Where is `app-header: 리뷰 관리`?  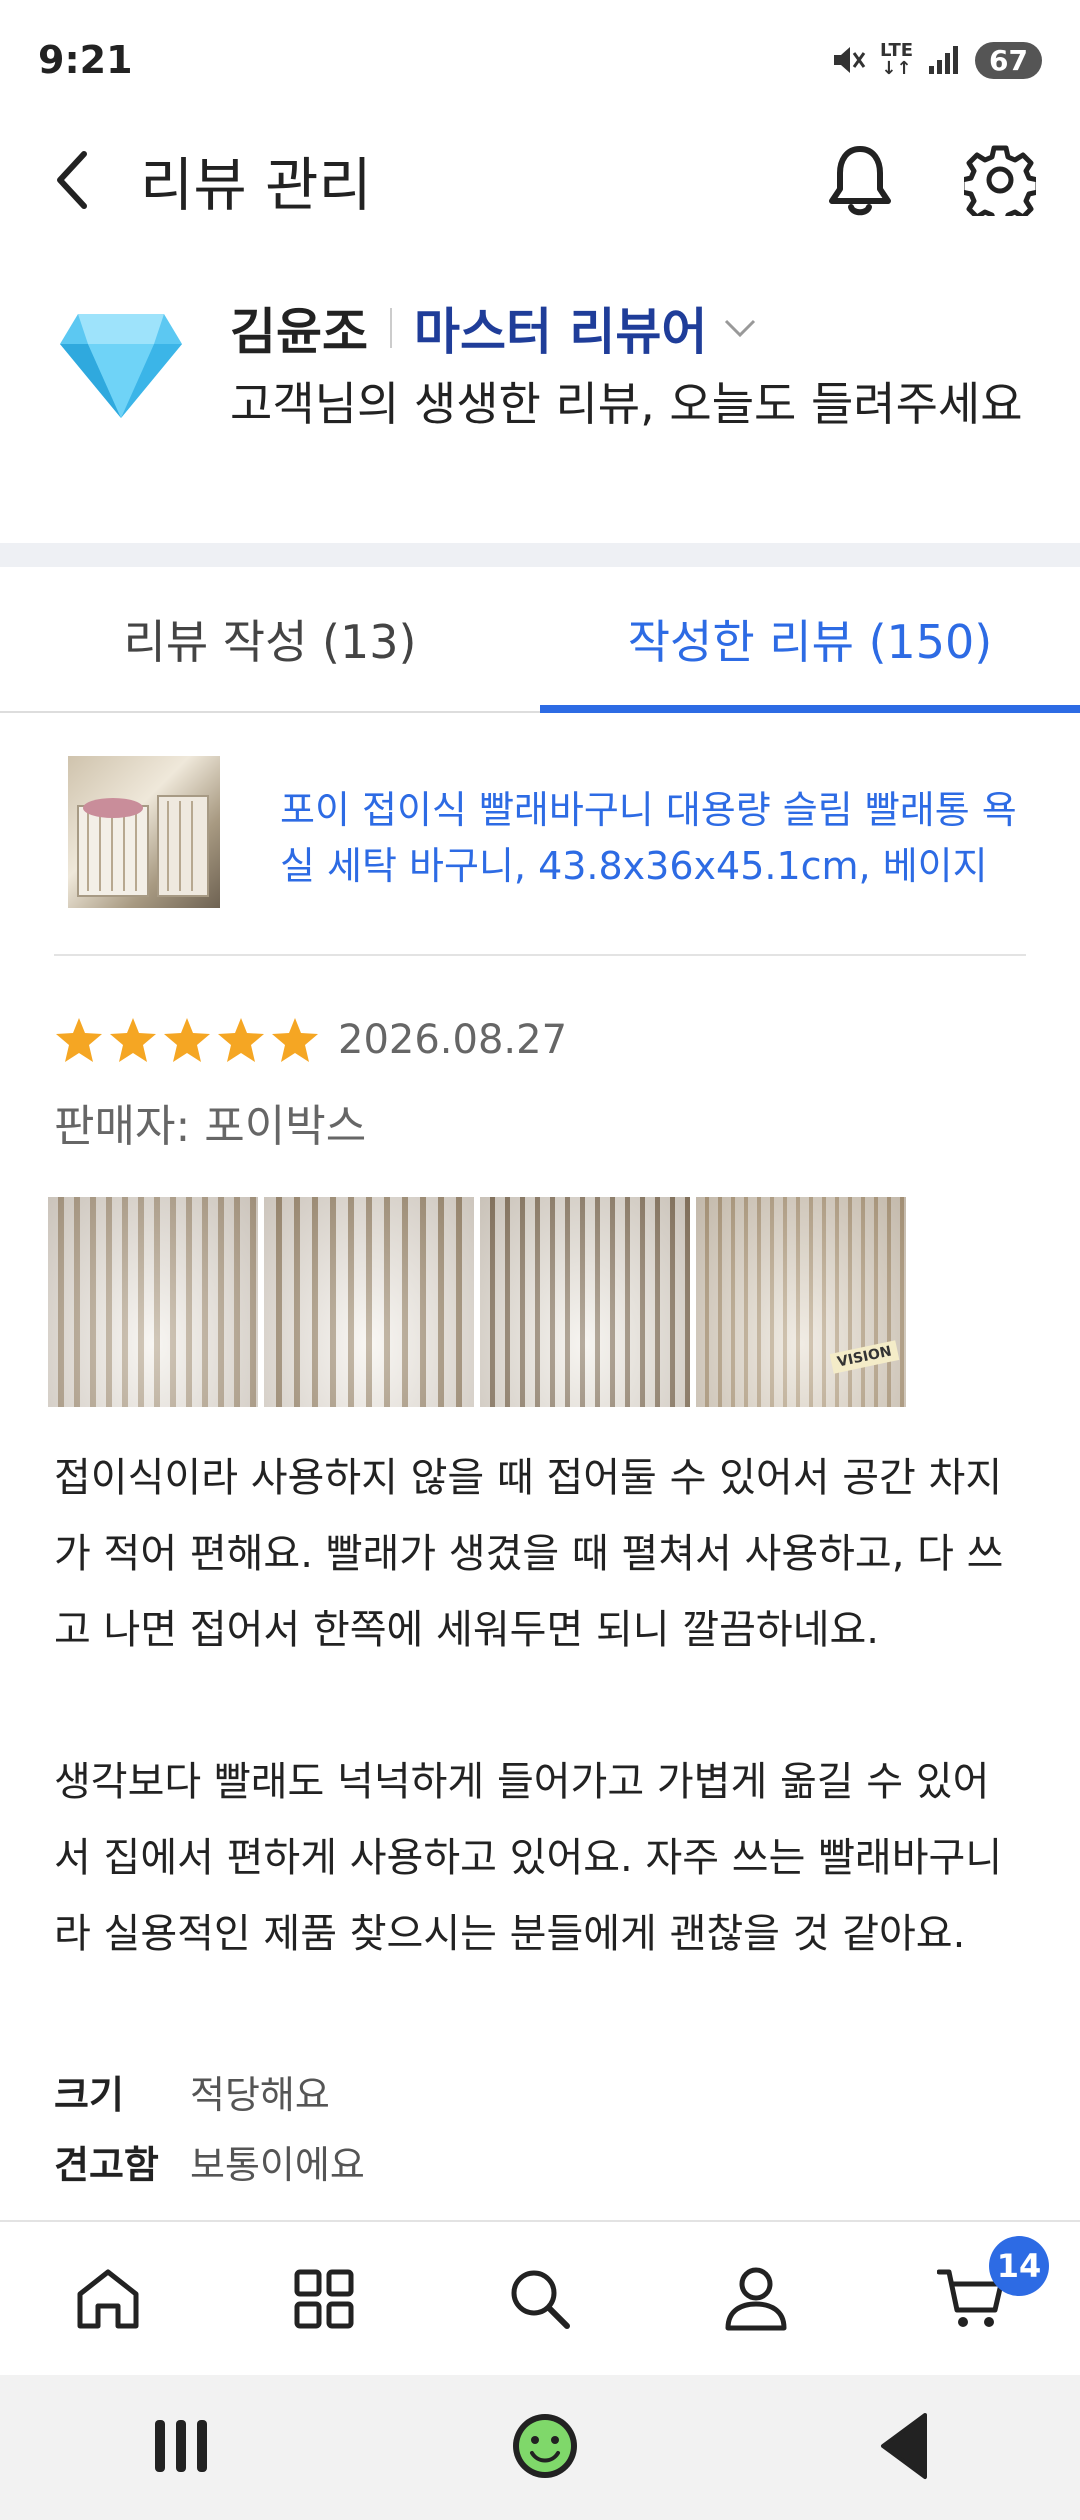 app-header: 리뷰 관리 is located at coordinates (540, 180).